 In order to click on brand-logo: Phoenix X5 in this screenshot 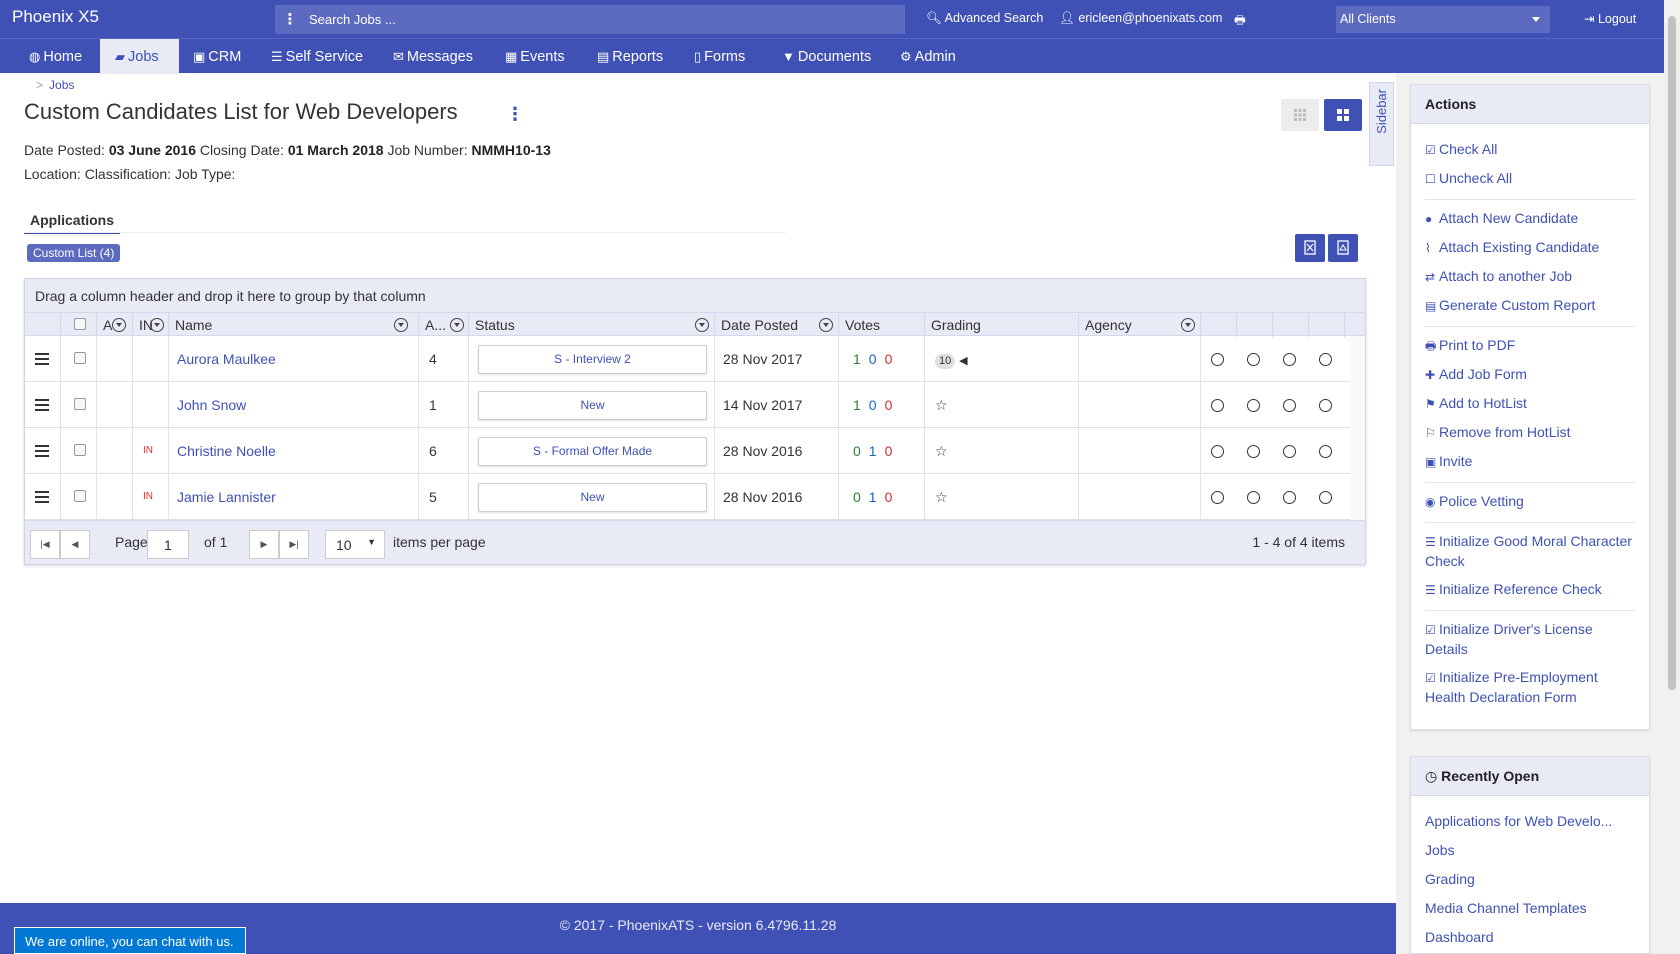, I will do `click(55, 17)`.